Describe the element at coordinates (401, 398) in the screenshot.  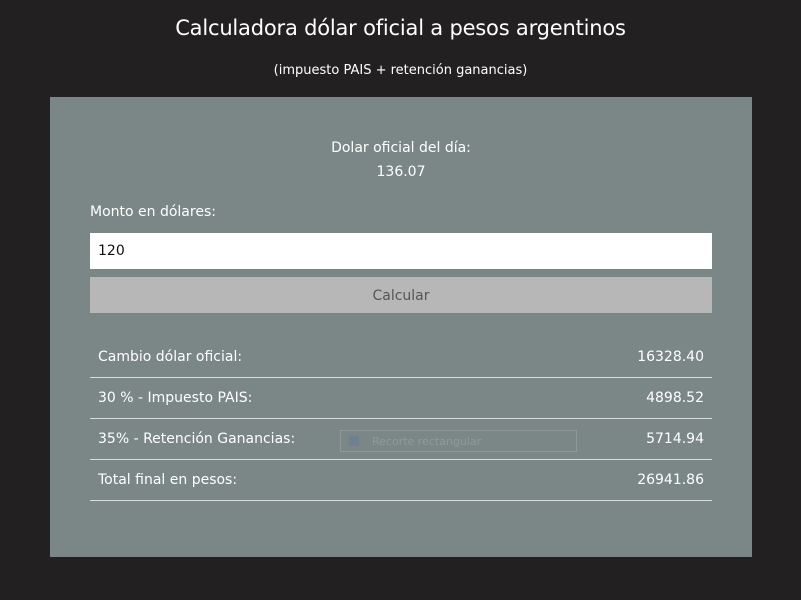
I see `result-row-pais-tax: 30 % - Impuesto PAIS: 4898.52` at that location.